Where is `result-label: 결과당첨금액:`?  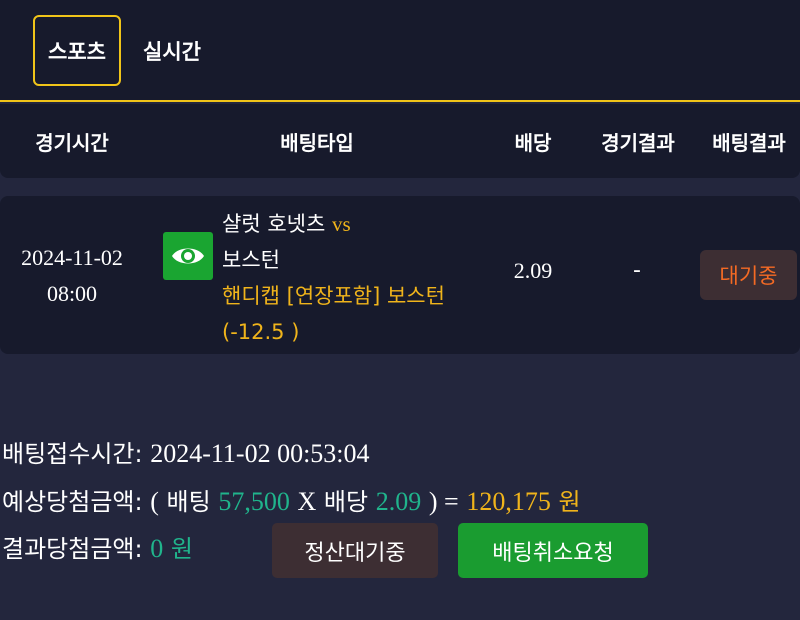
result-label: 결과당첨금액: is located at coordinates (72, 549).